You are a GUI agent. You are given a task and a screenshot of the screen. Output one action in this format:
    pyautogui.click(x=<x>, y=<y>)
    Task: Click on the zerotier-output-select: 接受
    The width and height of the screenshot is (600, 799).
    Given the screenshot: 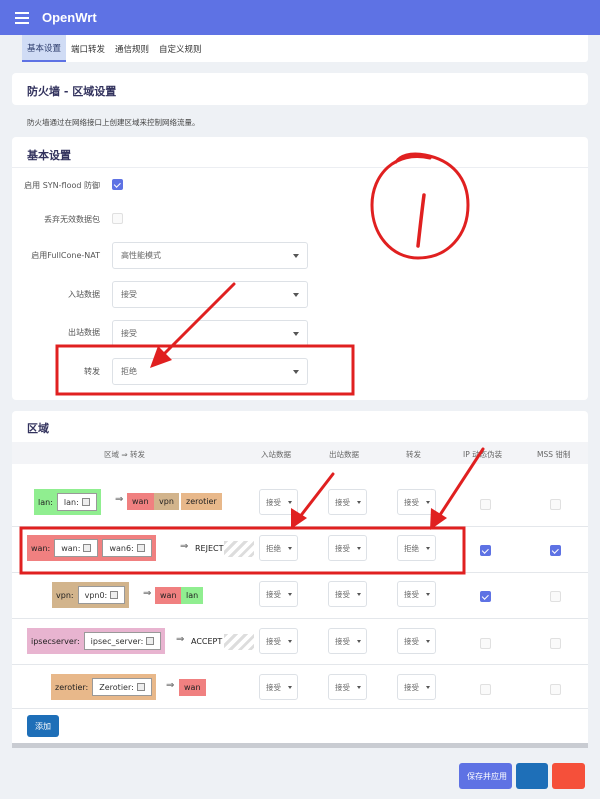 What is the action you would take?
    pyautogui.click(x=347, y=687)
    